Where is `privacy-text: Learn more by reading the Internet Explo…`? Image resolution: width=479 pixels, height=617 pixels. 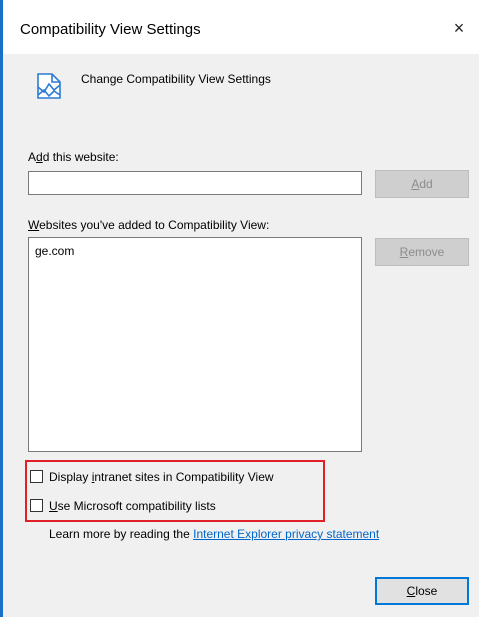 privacy-text: Learn more by reading the Internet Explo… is located at coordinates (214, 534).